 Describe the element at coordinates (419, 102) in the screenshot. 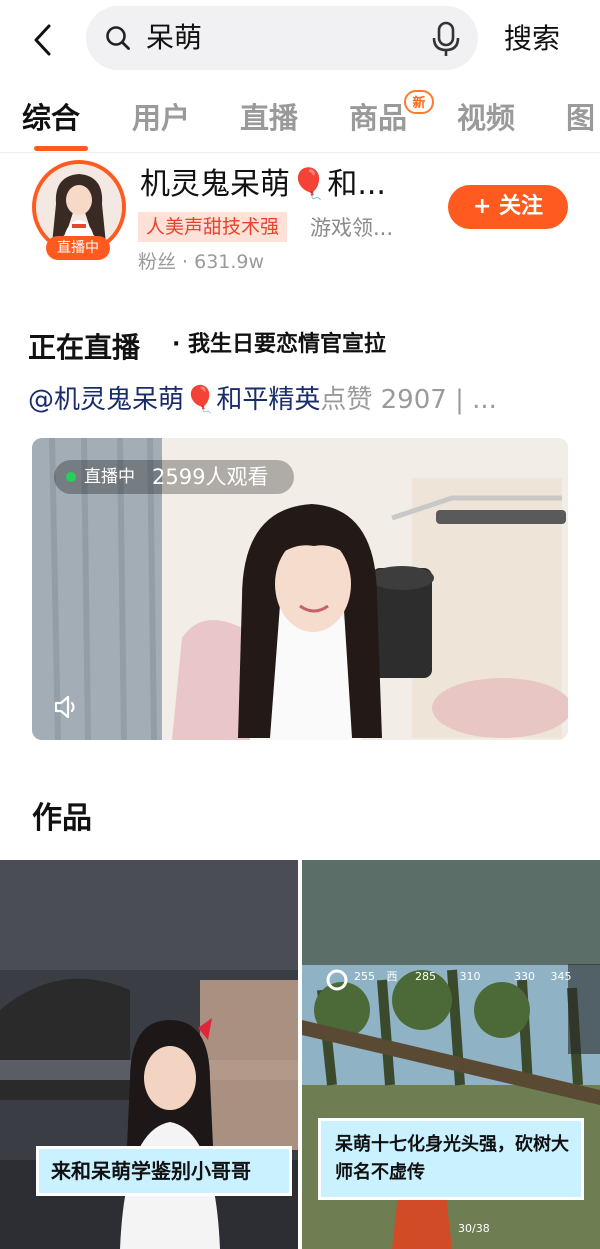

I see `new-badge: 新` at that location.